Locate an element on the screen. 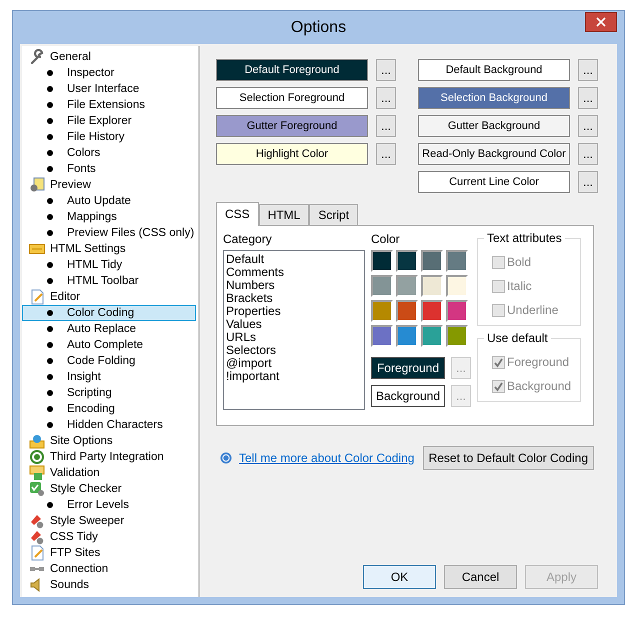 Image resolution: width=637 pixels, height=623 pixels. list-item: Values is located at coordinates (294, 324).